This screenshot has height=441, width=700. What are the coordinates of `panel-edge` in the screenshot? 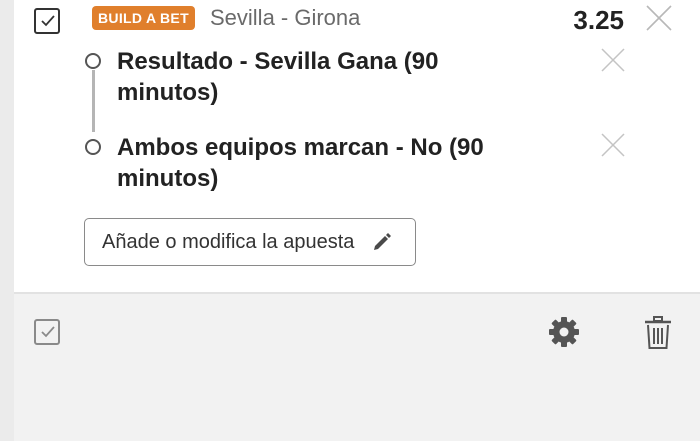 It's located at (7, 220).